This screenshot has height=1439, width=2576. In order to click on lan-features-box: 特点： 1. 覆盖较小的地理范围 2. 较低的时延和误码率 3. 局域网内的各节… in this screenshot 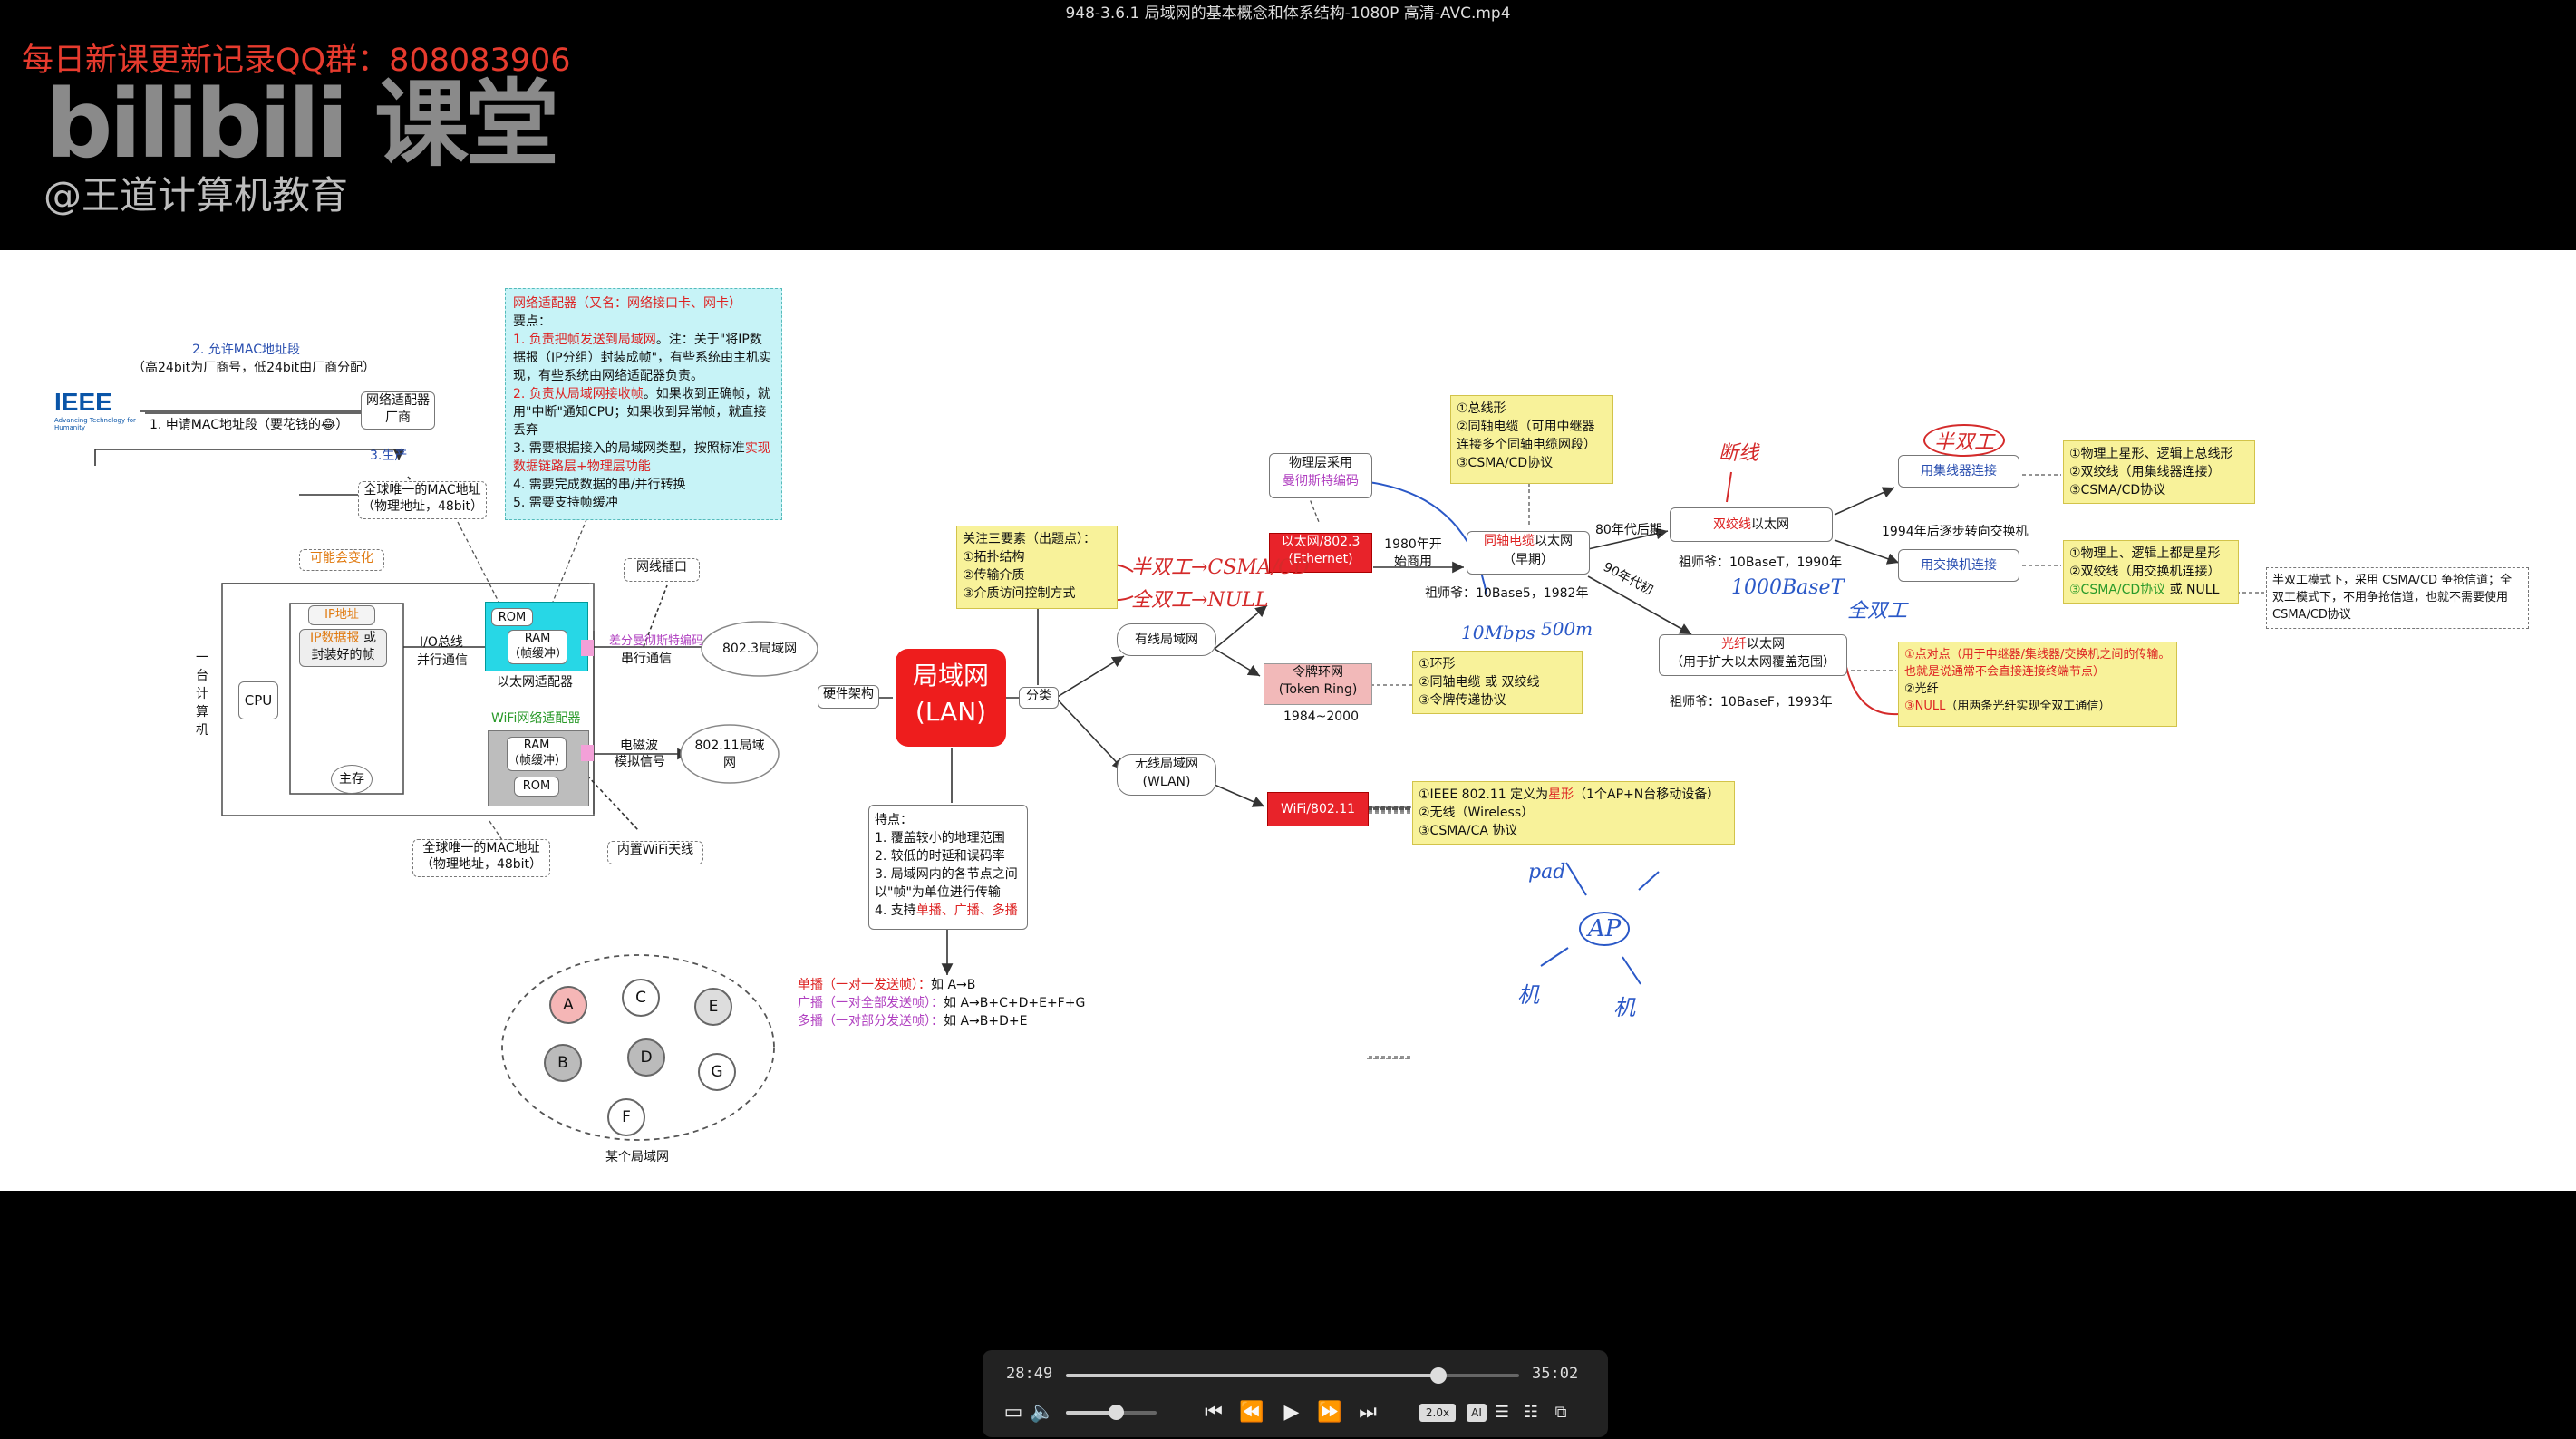, I will do `click(948, 868)`.